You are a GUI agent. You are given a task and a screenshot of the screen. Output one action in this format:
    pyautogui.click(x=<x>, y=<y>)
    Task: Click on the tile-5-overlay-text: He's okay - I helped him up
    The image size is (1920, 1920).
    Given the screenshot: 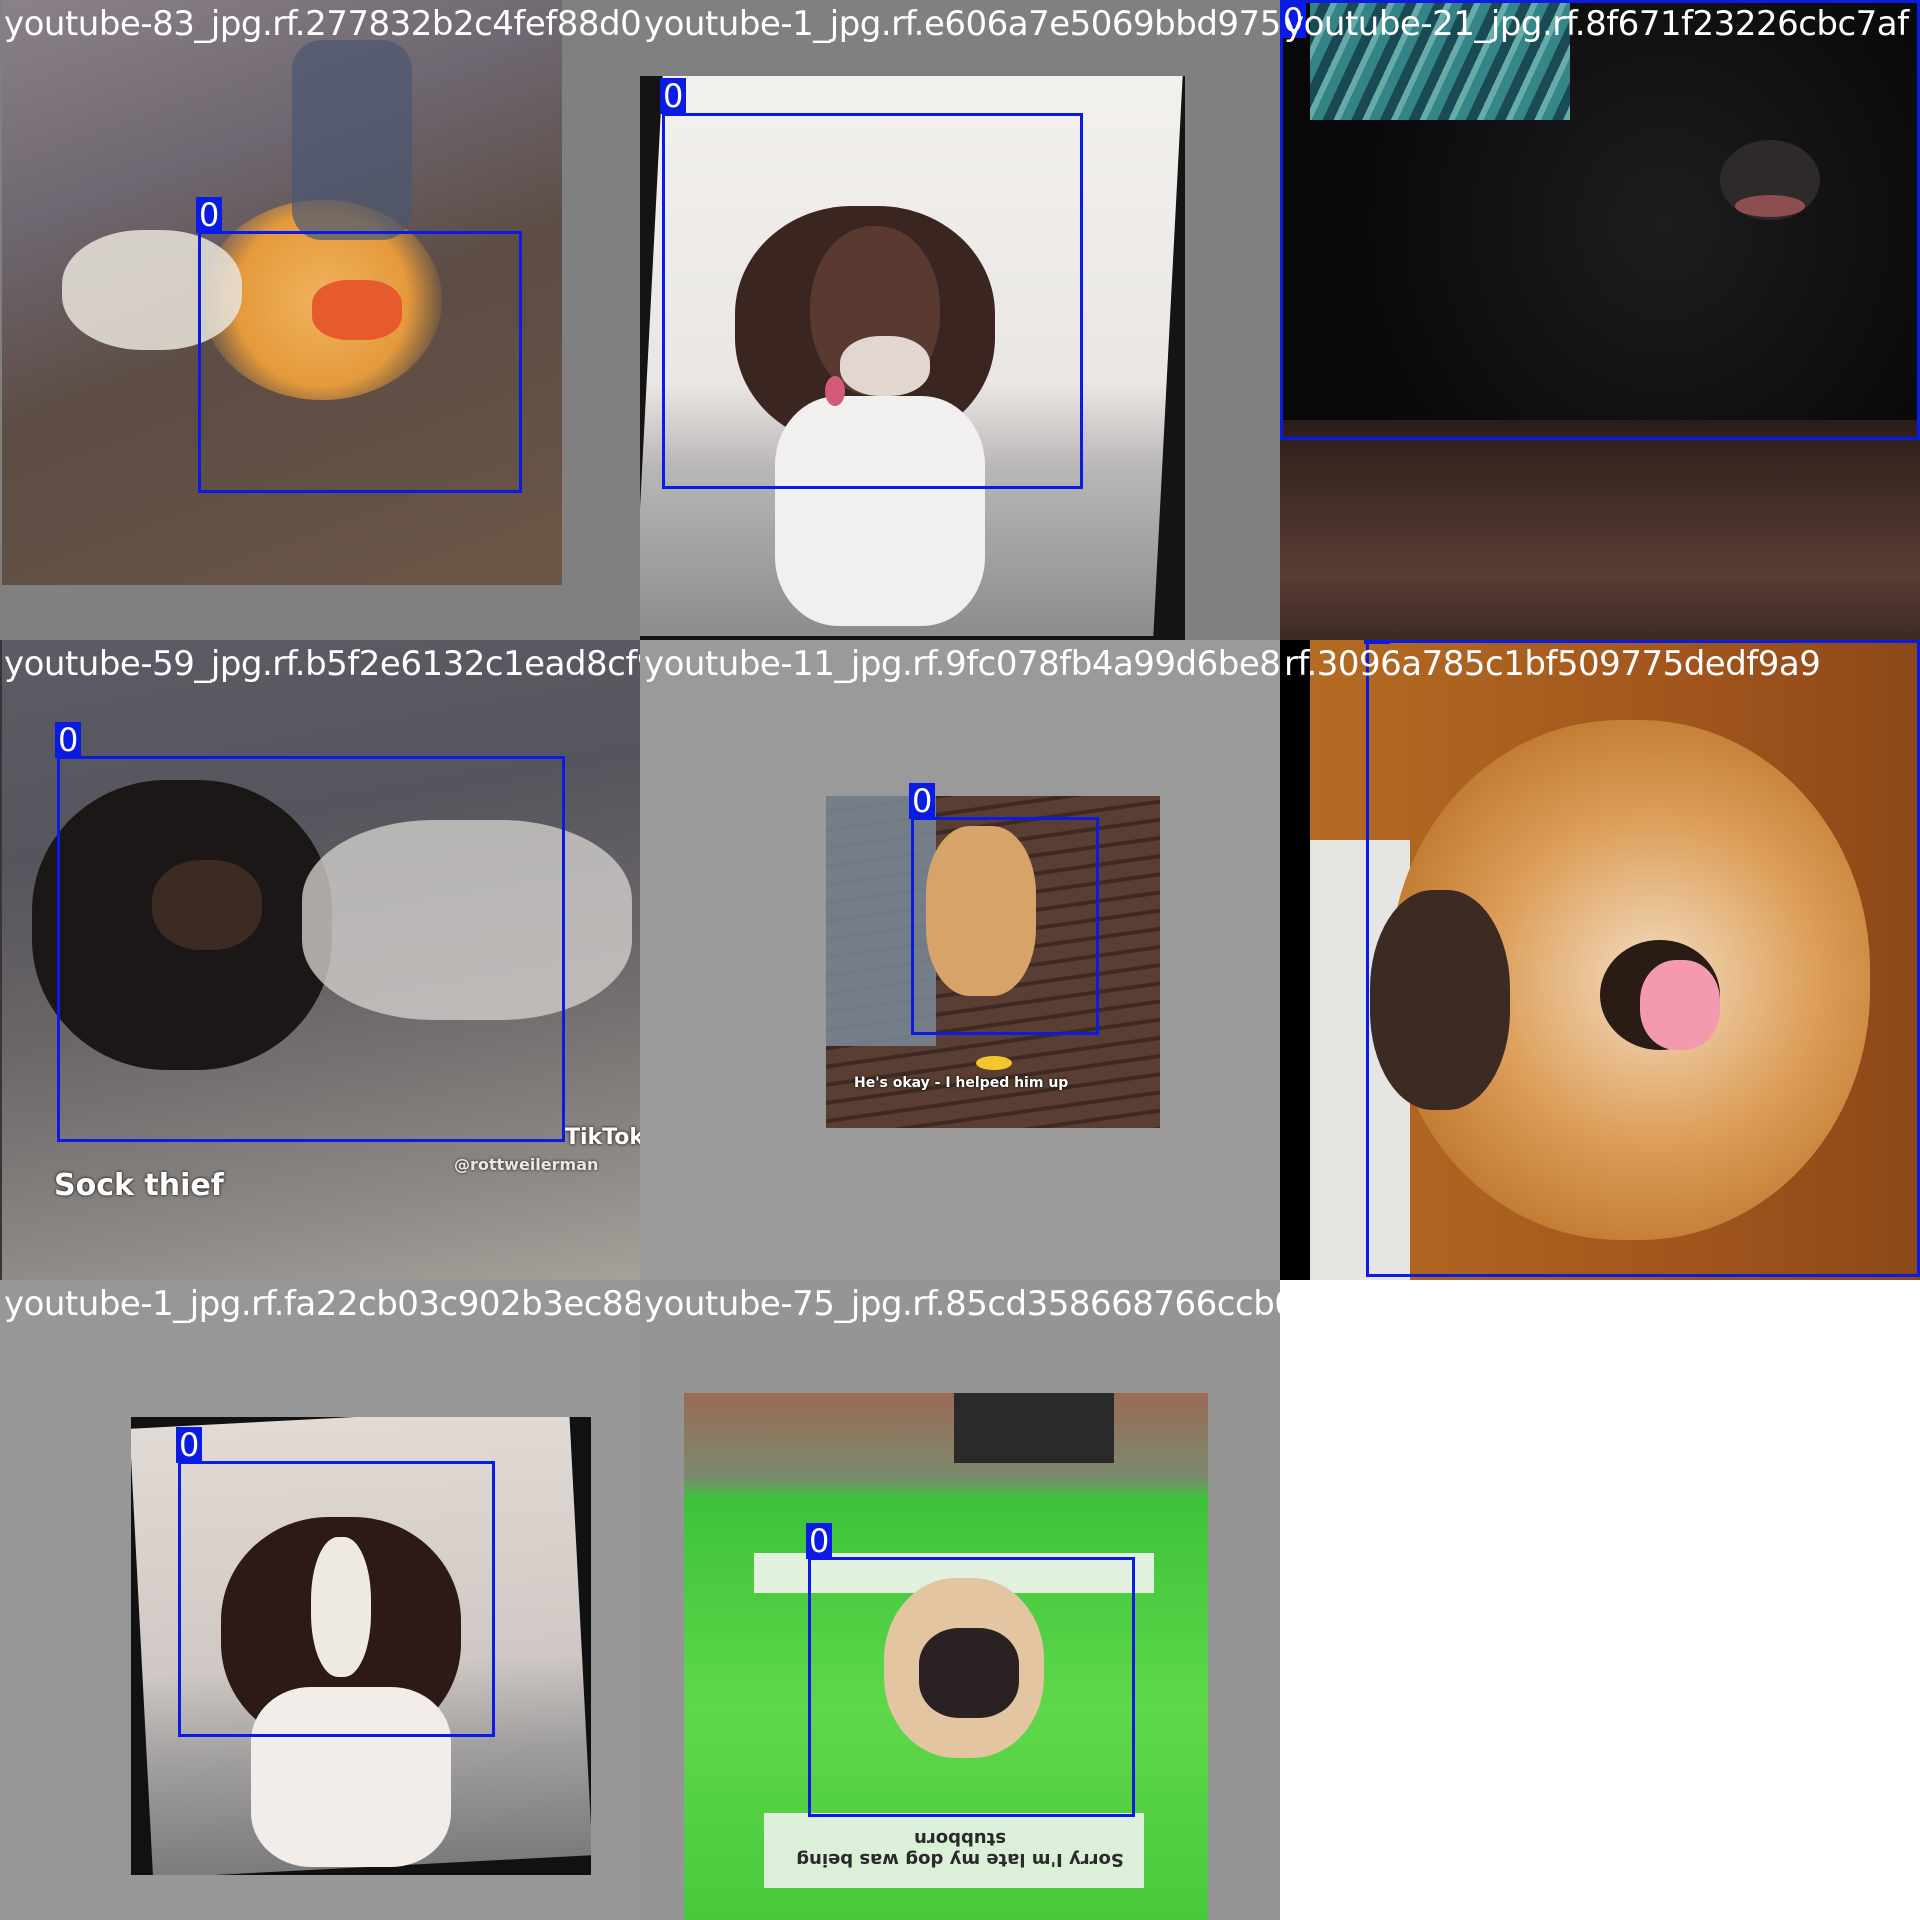 What is the action you would take?
    pyautogui.click(x=961, y=1083)
    